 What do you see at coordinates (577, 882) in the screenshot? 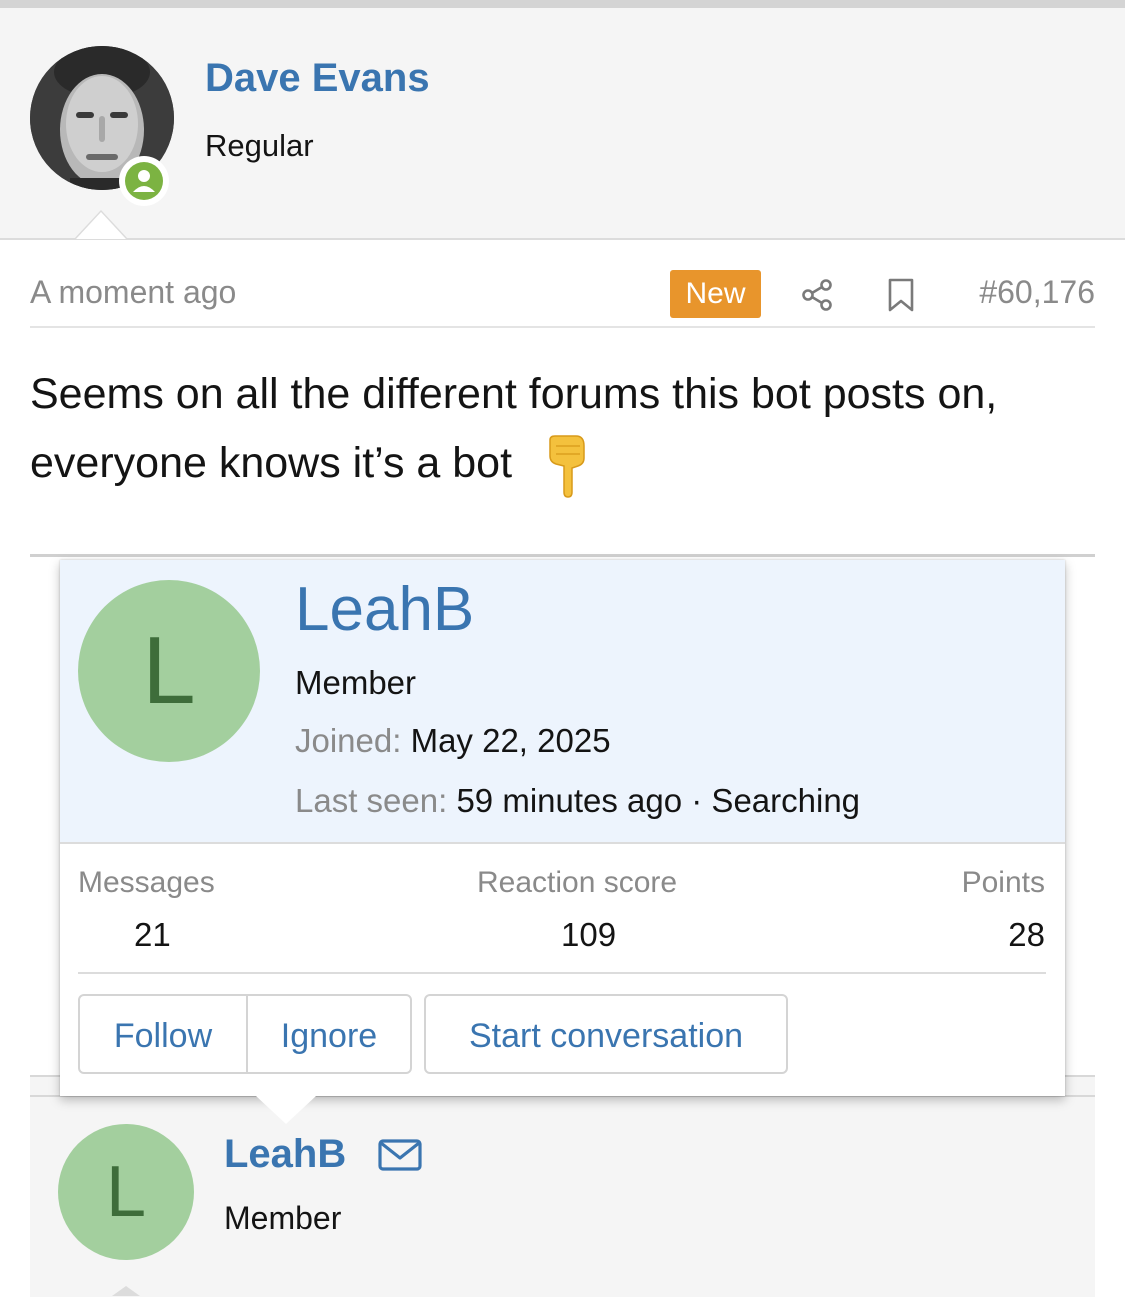
I see `stat-label-reaction-score: Reaction score` at bounding box center [577, 882].